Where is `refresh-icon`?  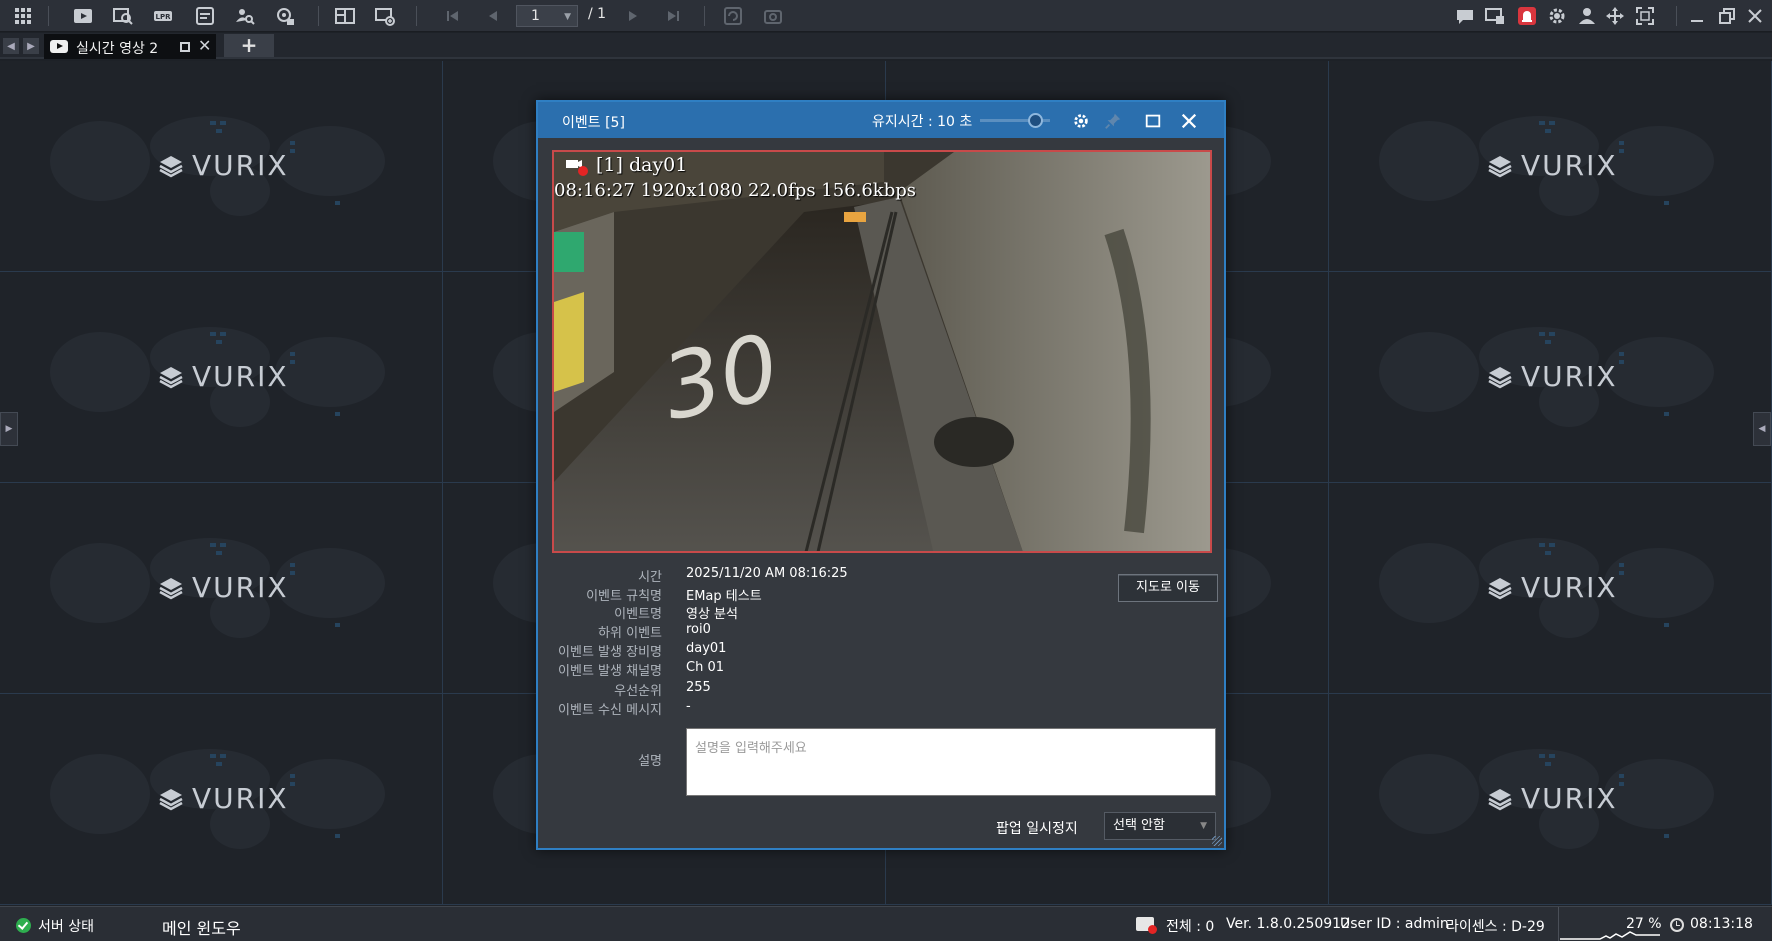 refresh-icon is located at coordinates (733, 16).